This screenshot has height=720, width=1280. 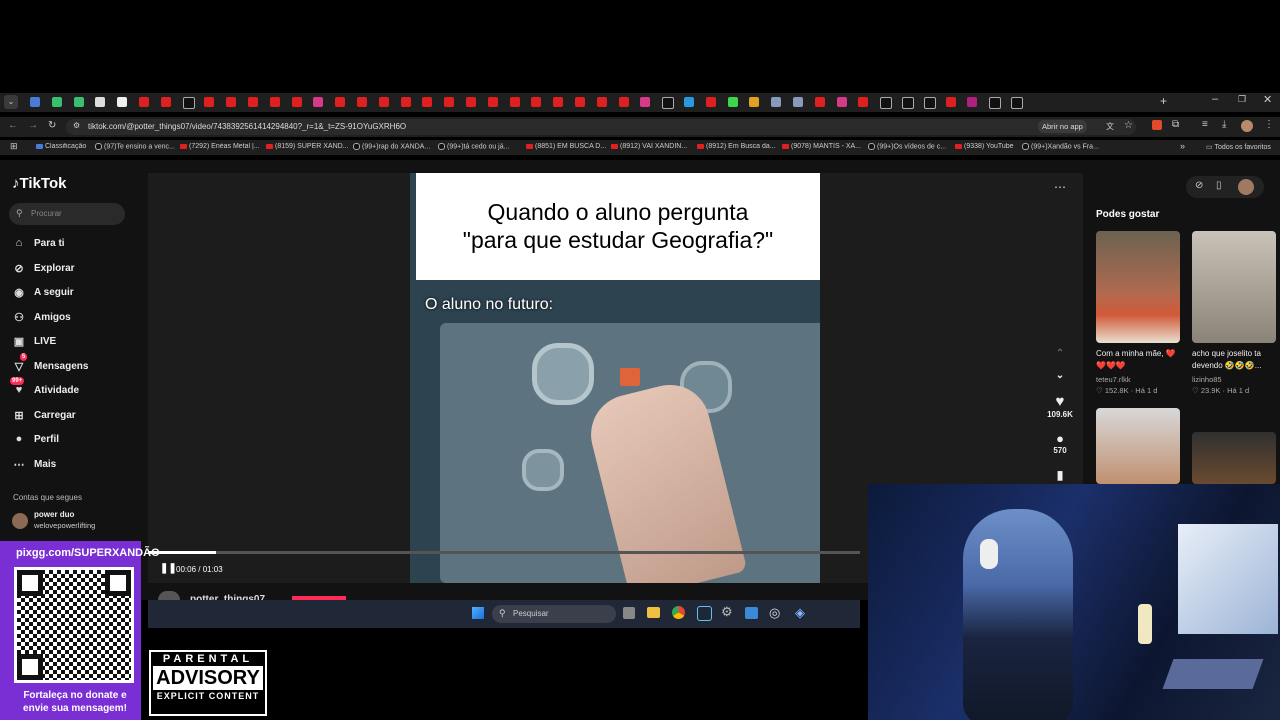 What do you see at coordinates (43, 268) in the screenshot?
I see `sidebar-item-explorar: ⊘ Explorar` at bounding box center [43, 268].